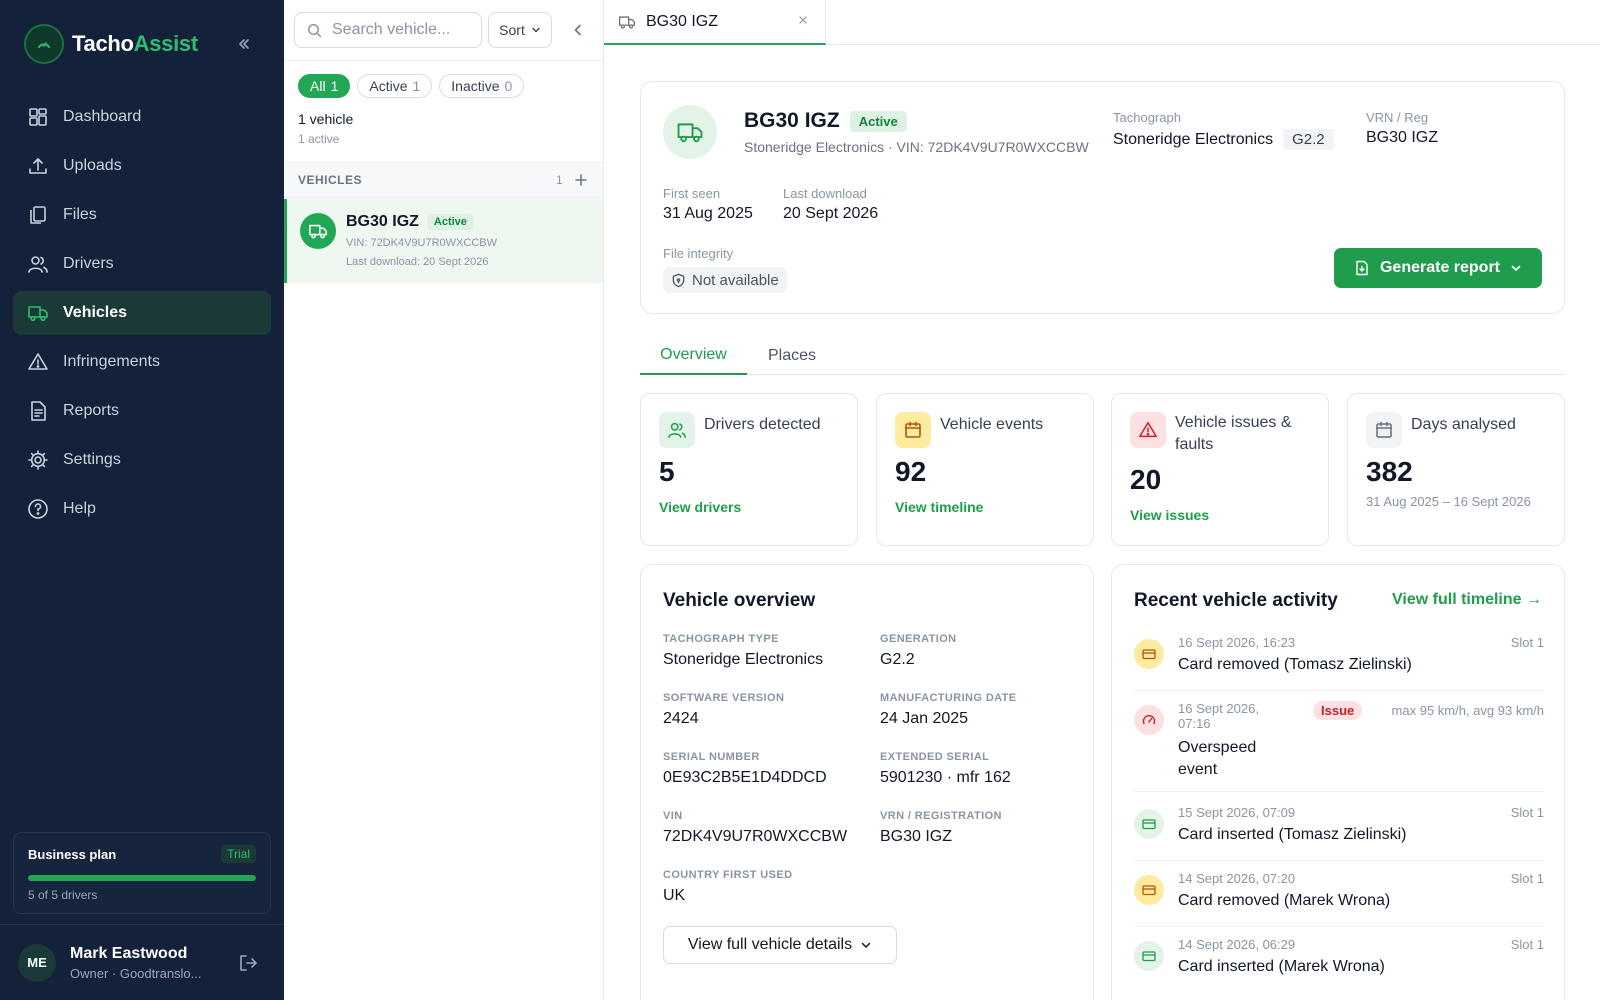  What do you see at coordinates (708, 213) in the screenshot?
I see `first-seen-value: 31 Aug 2025` at bounding box center [708, 213].